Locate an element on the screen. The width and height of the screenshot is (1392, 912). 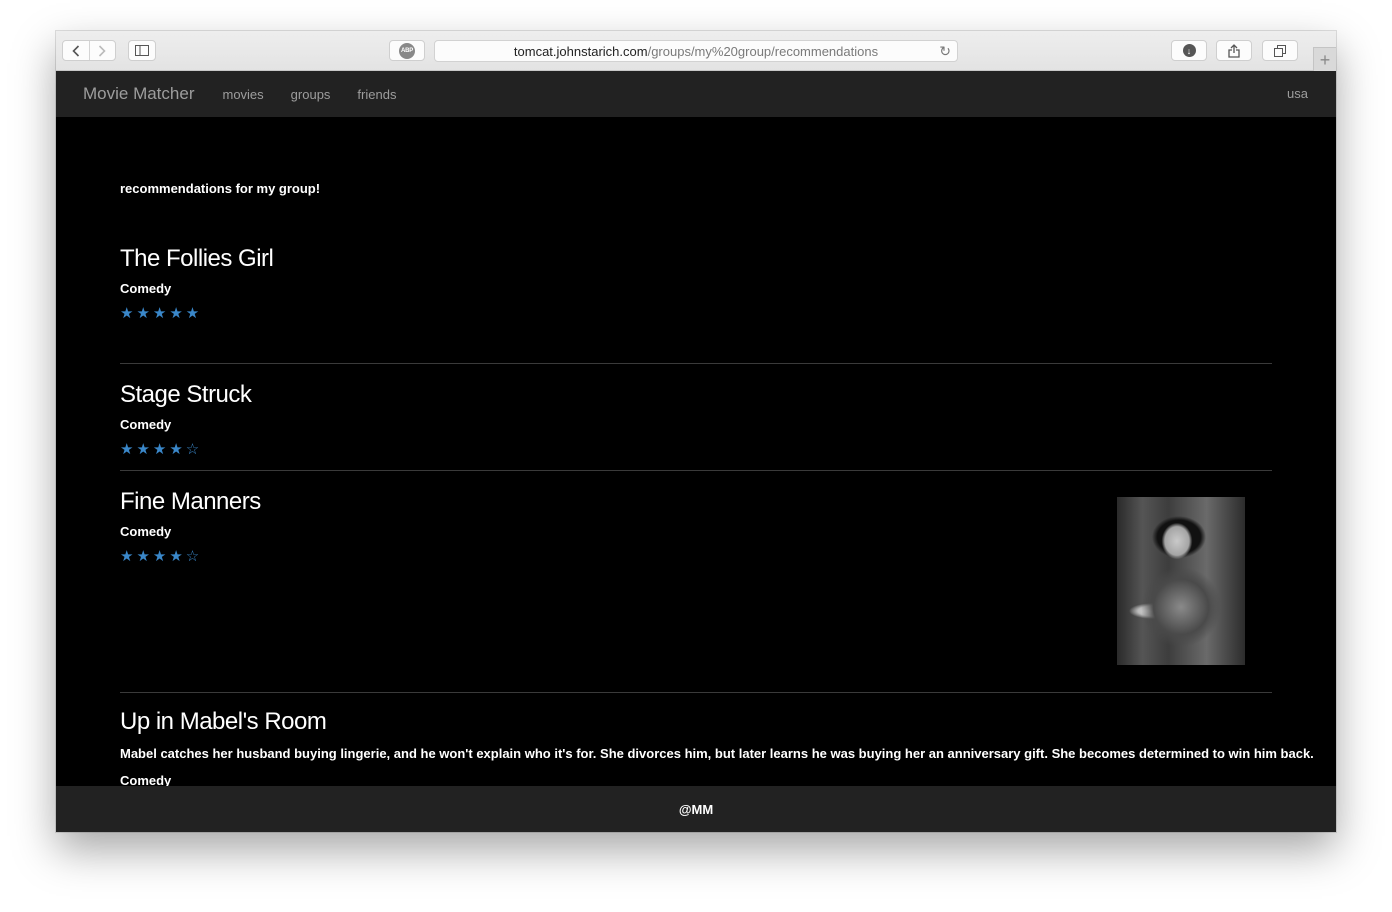
downloads-button: ↓ is located at coordinates (1189, 50).